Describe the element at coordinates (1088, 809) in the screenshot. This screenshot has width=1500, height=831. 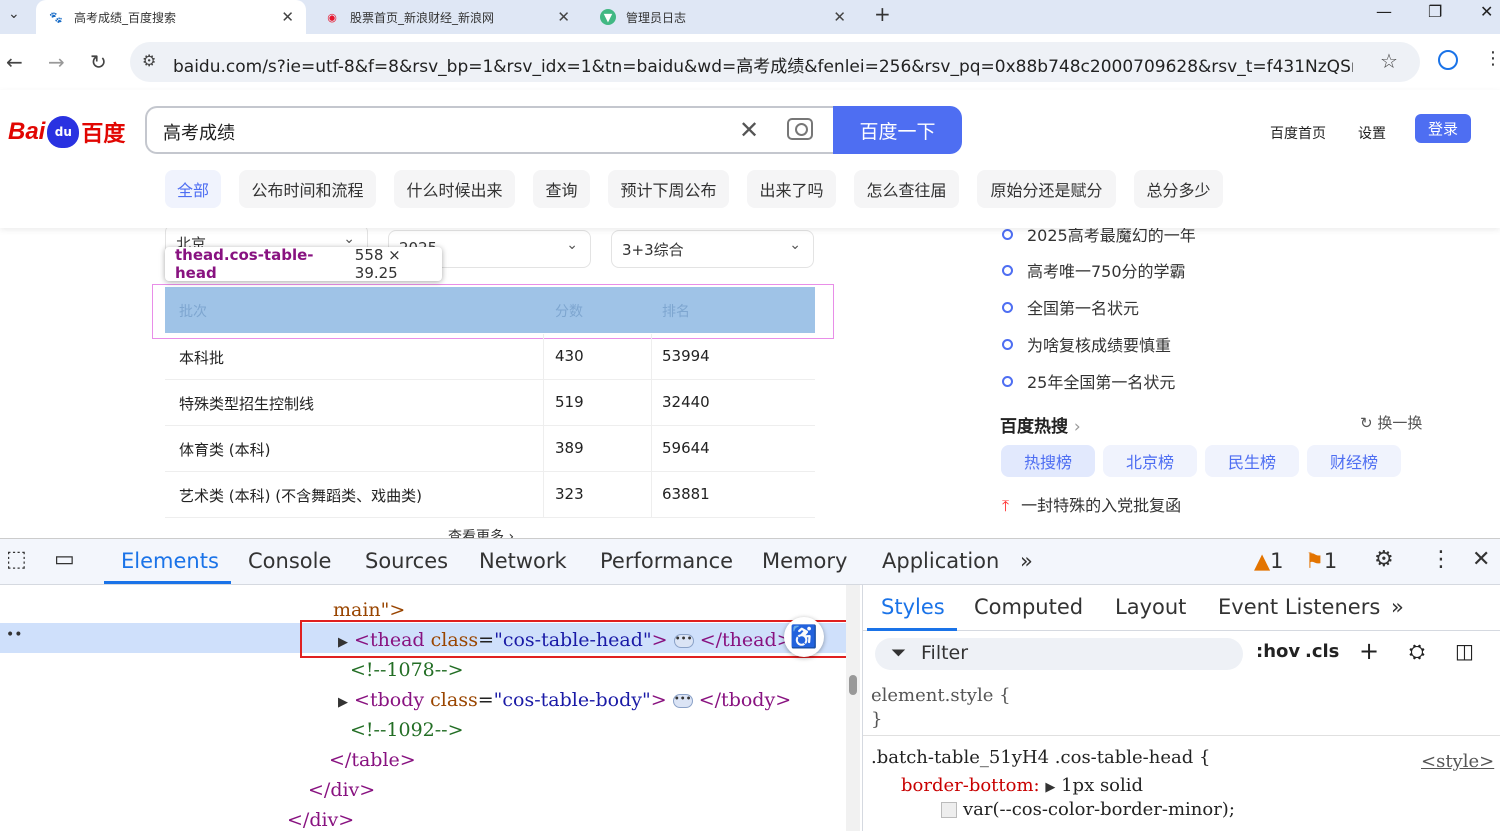
I see `css-value: var(--cos-color-border-minor);` at that location.